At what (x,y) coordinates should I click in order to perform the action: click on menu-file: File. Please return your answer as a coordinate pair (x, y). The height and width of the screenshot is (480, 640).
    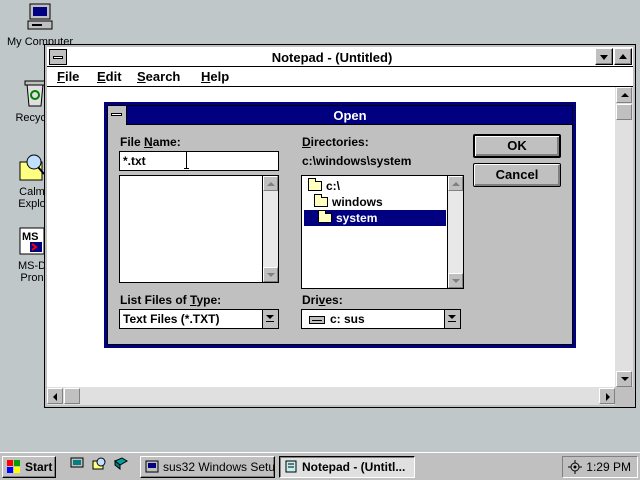
    Looking at the image, I should click on (68, 76).